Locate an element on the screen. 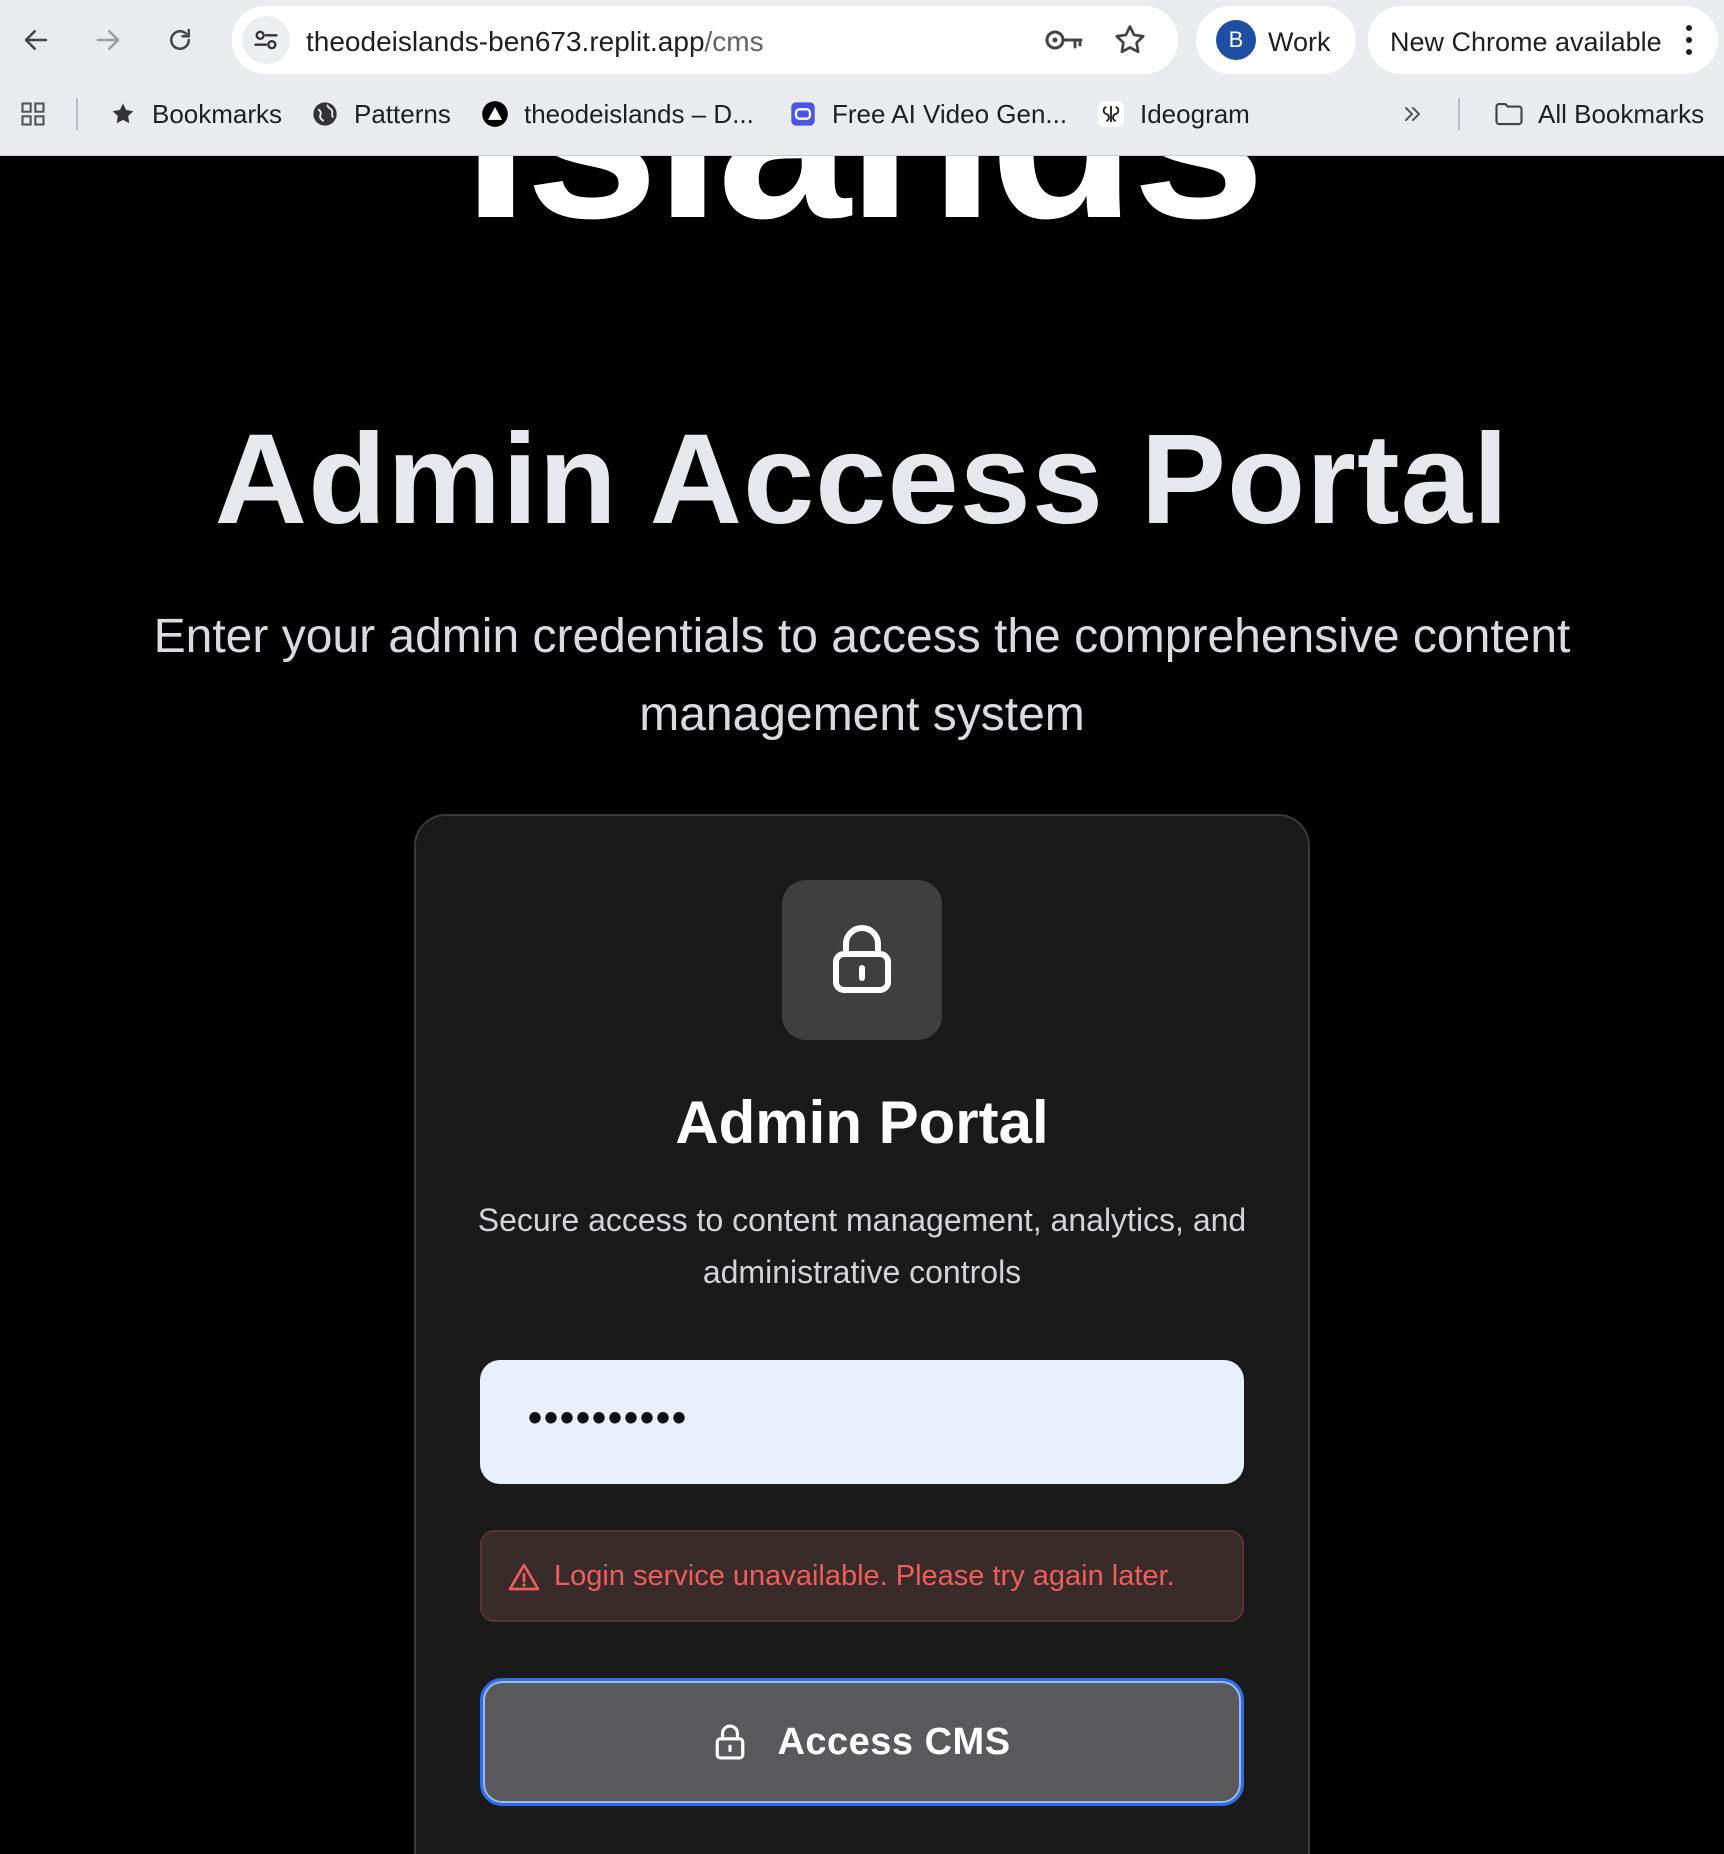 Image resolution: width=1724 pixels, height=1854 pixels. password-field: •••••••••• is located at coordinates (862, 1422).